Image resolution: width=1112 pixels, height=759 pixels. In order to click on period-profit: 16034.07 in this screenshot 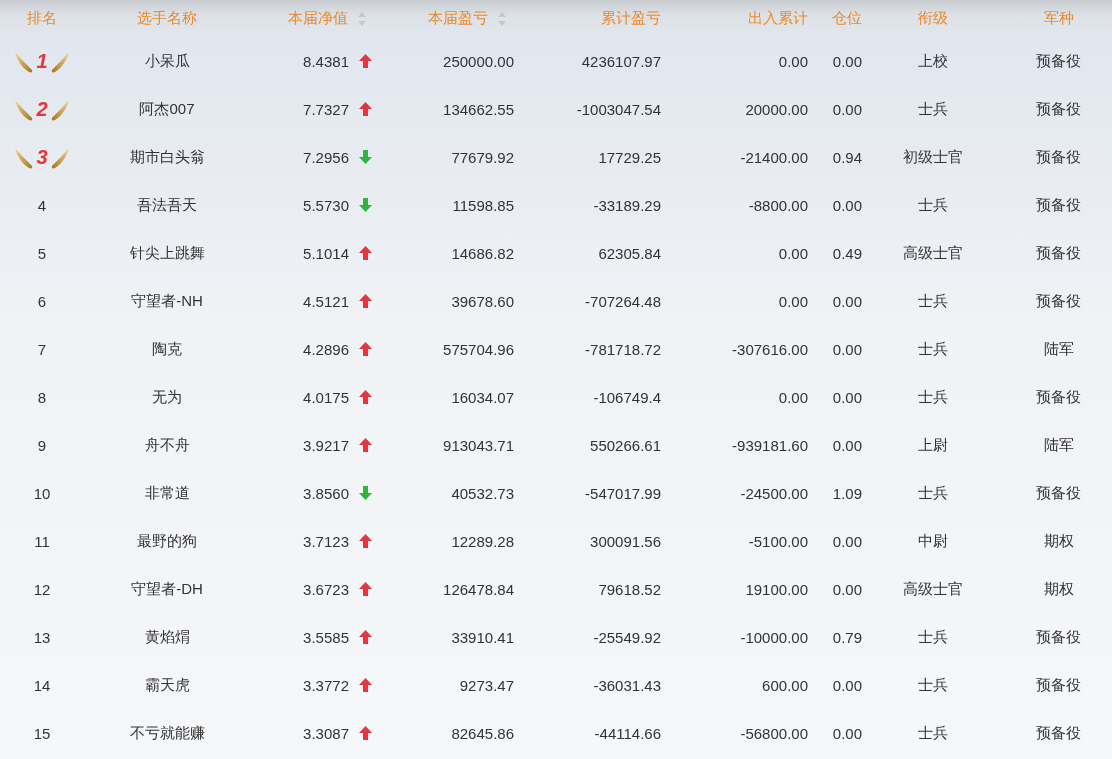, I will do `click(482, 397)`.